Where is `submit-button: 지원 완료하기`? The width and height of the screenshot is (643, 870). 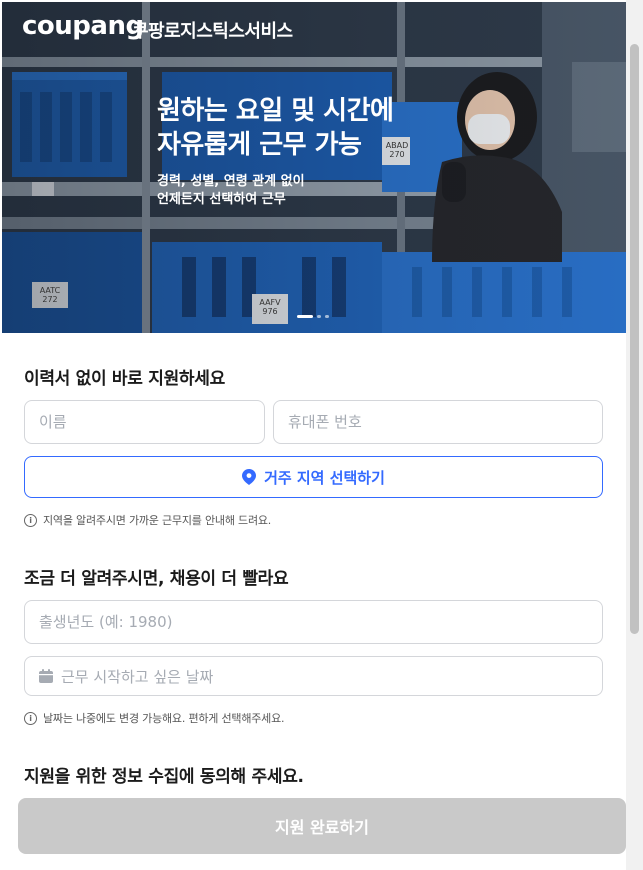
submit-button: 지원 완료하기 is located at coordinates (322, 826).